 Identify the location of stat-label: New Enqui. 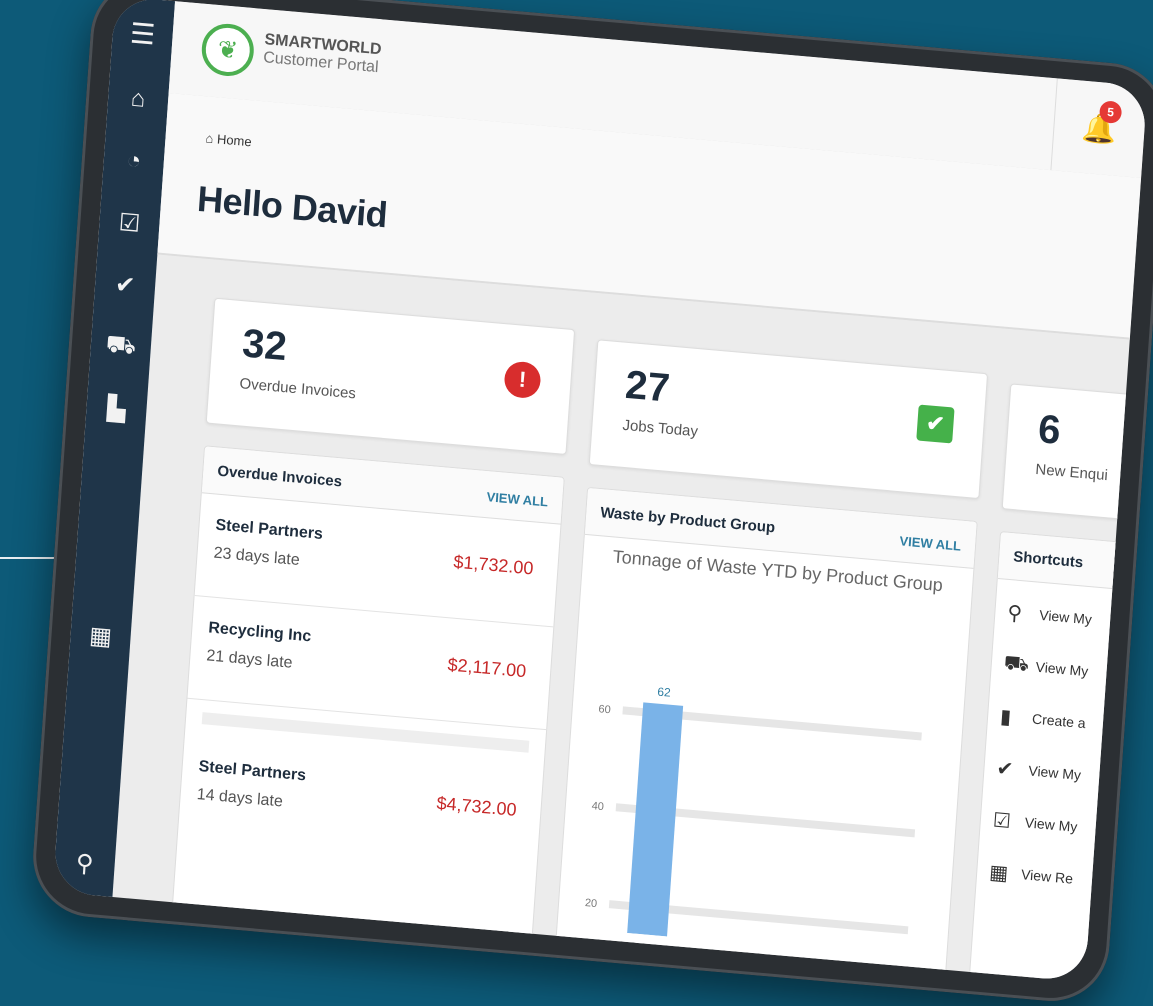
(1071, 472).